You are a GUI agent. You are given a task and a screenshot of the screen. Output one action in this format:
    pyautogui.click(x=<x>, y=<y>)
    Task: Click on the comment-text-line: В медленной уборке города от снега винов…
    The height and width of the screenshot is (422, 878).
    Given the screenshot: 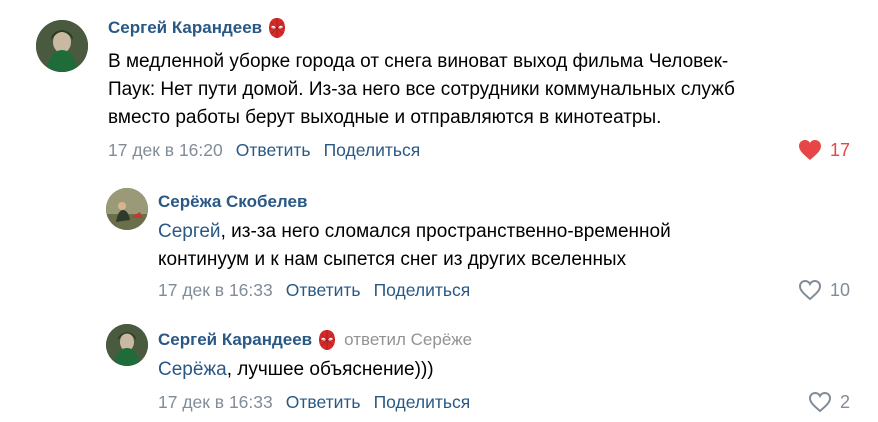 What is the action you would take?
    pyautogui.click(x=418, y=61)
    